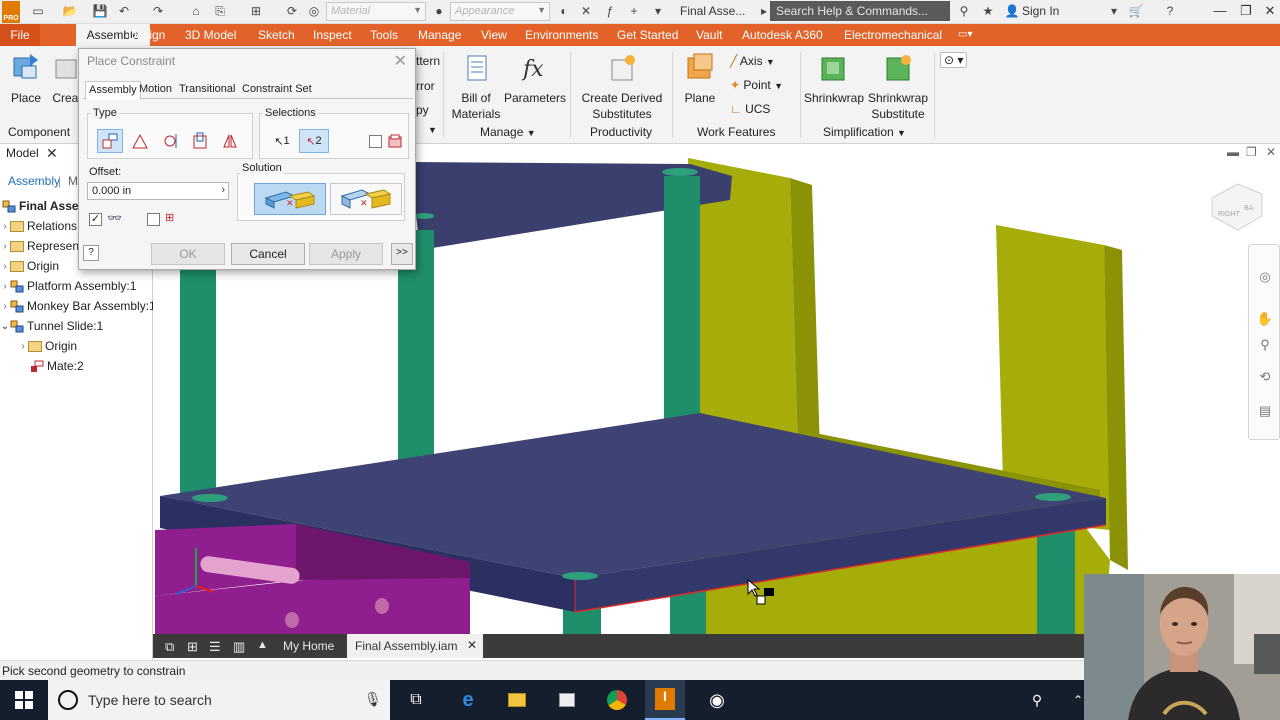  Describe the element at coordinates (647, 35) in the screenshot. I see `tab-get-started: Get Started` at that location.